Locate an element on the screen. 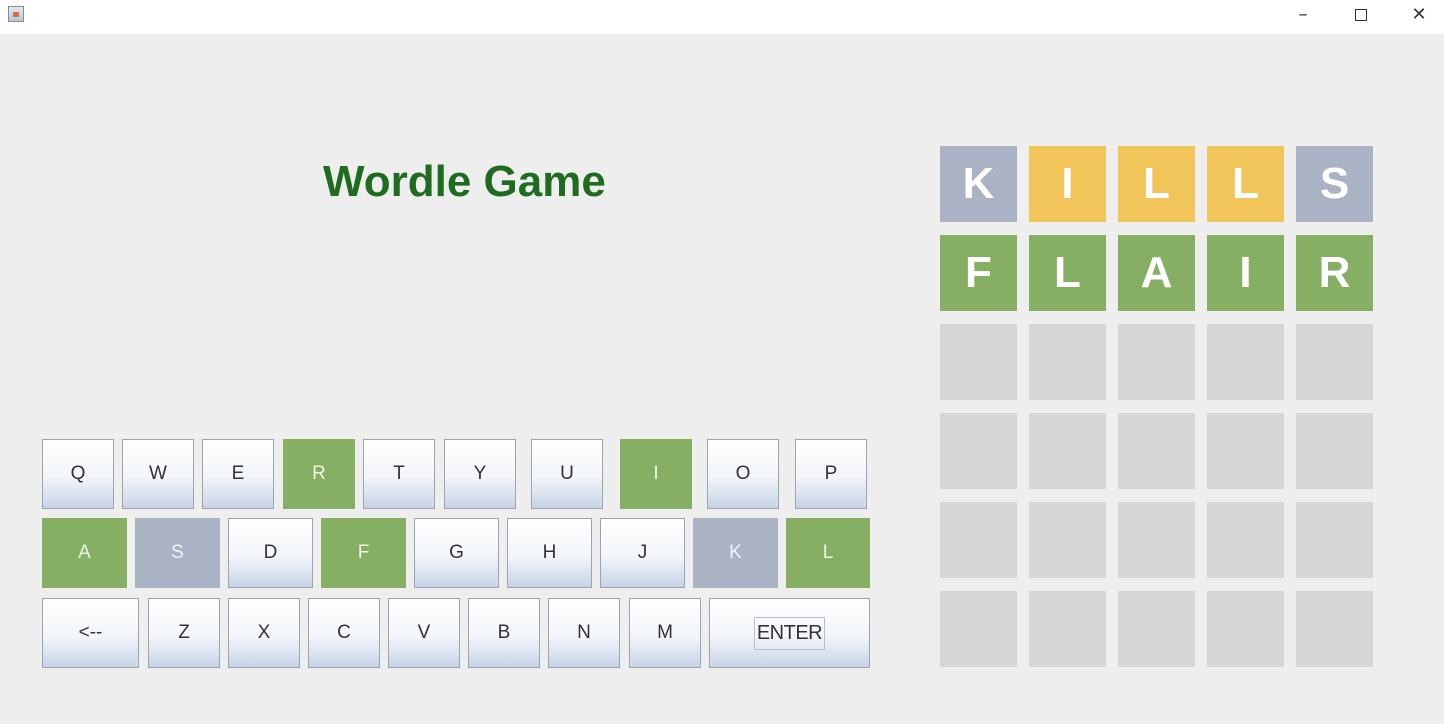  key-d: D is located at coordinates (270, 553).